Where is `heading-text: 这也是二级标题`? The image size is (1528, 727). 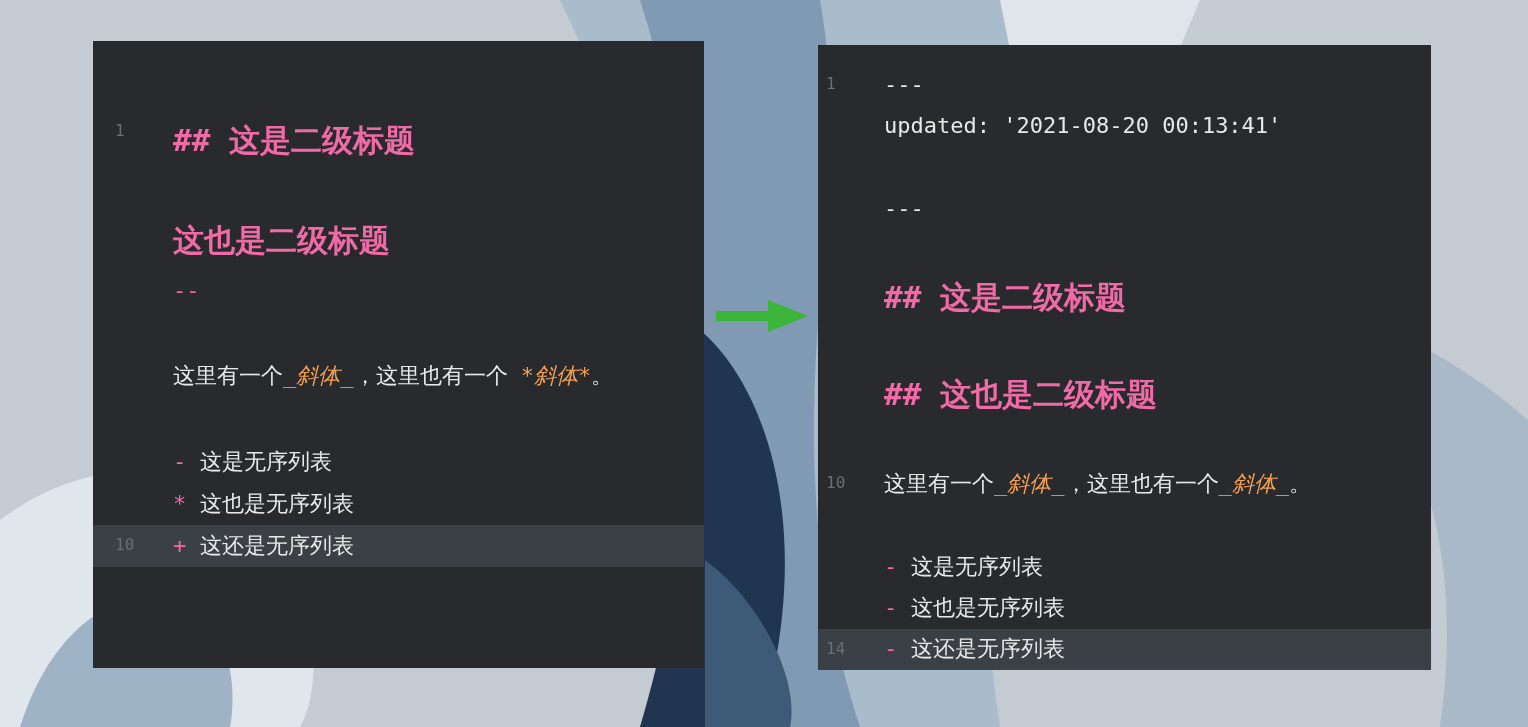 heading-text: 这也是二级标题 is located at coordinates (281, 240).